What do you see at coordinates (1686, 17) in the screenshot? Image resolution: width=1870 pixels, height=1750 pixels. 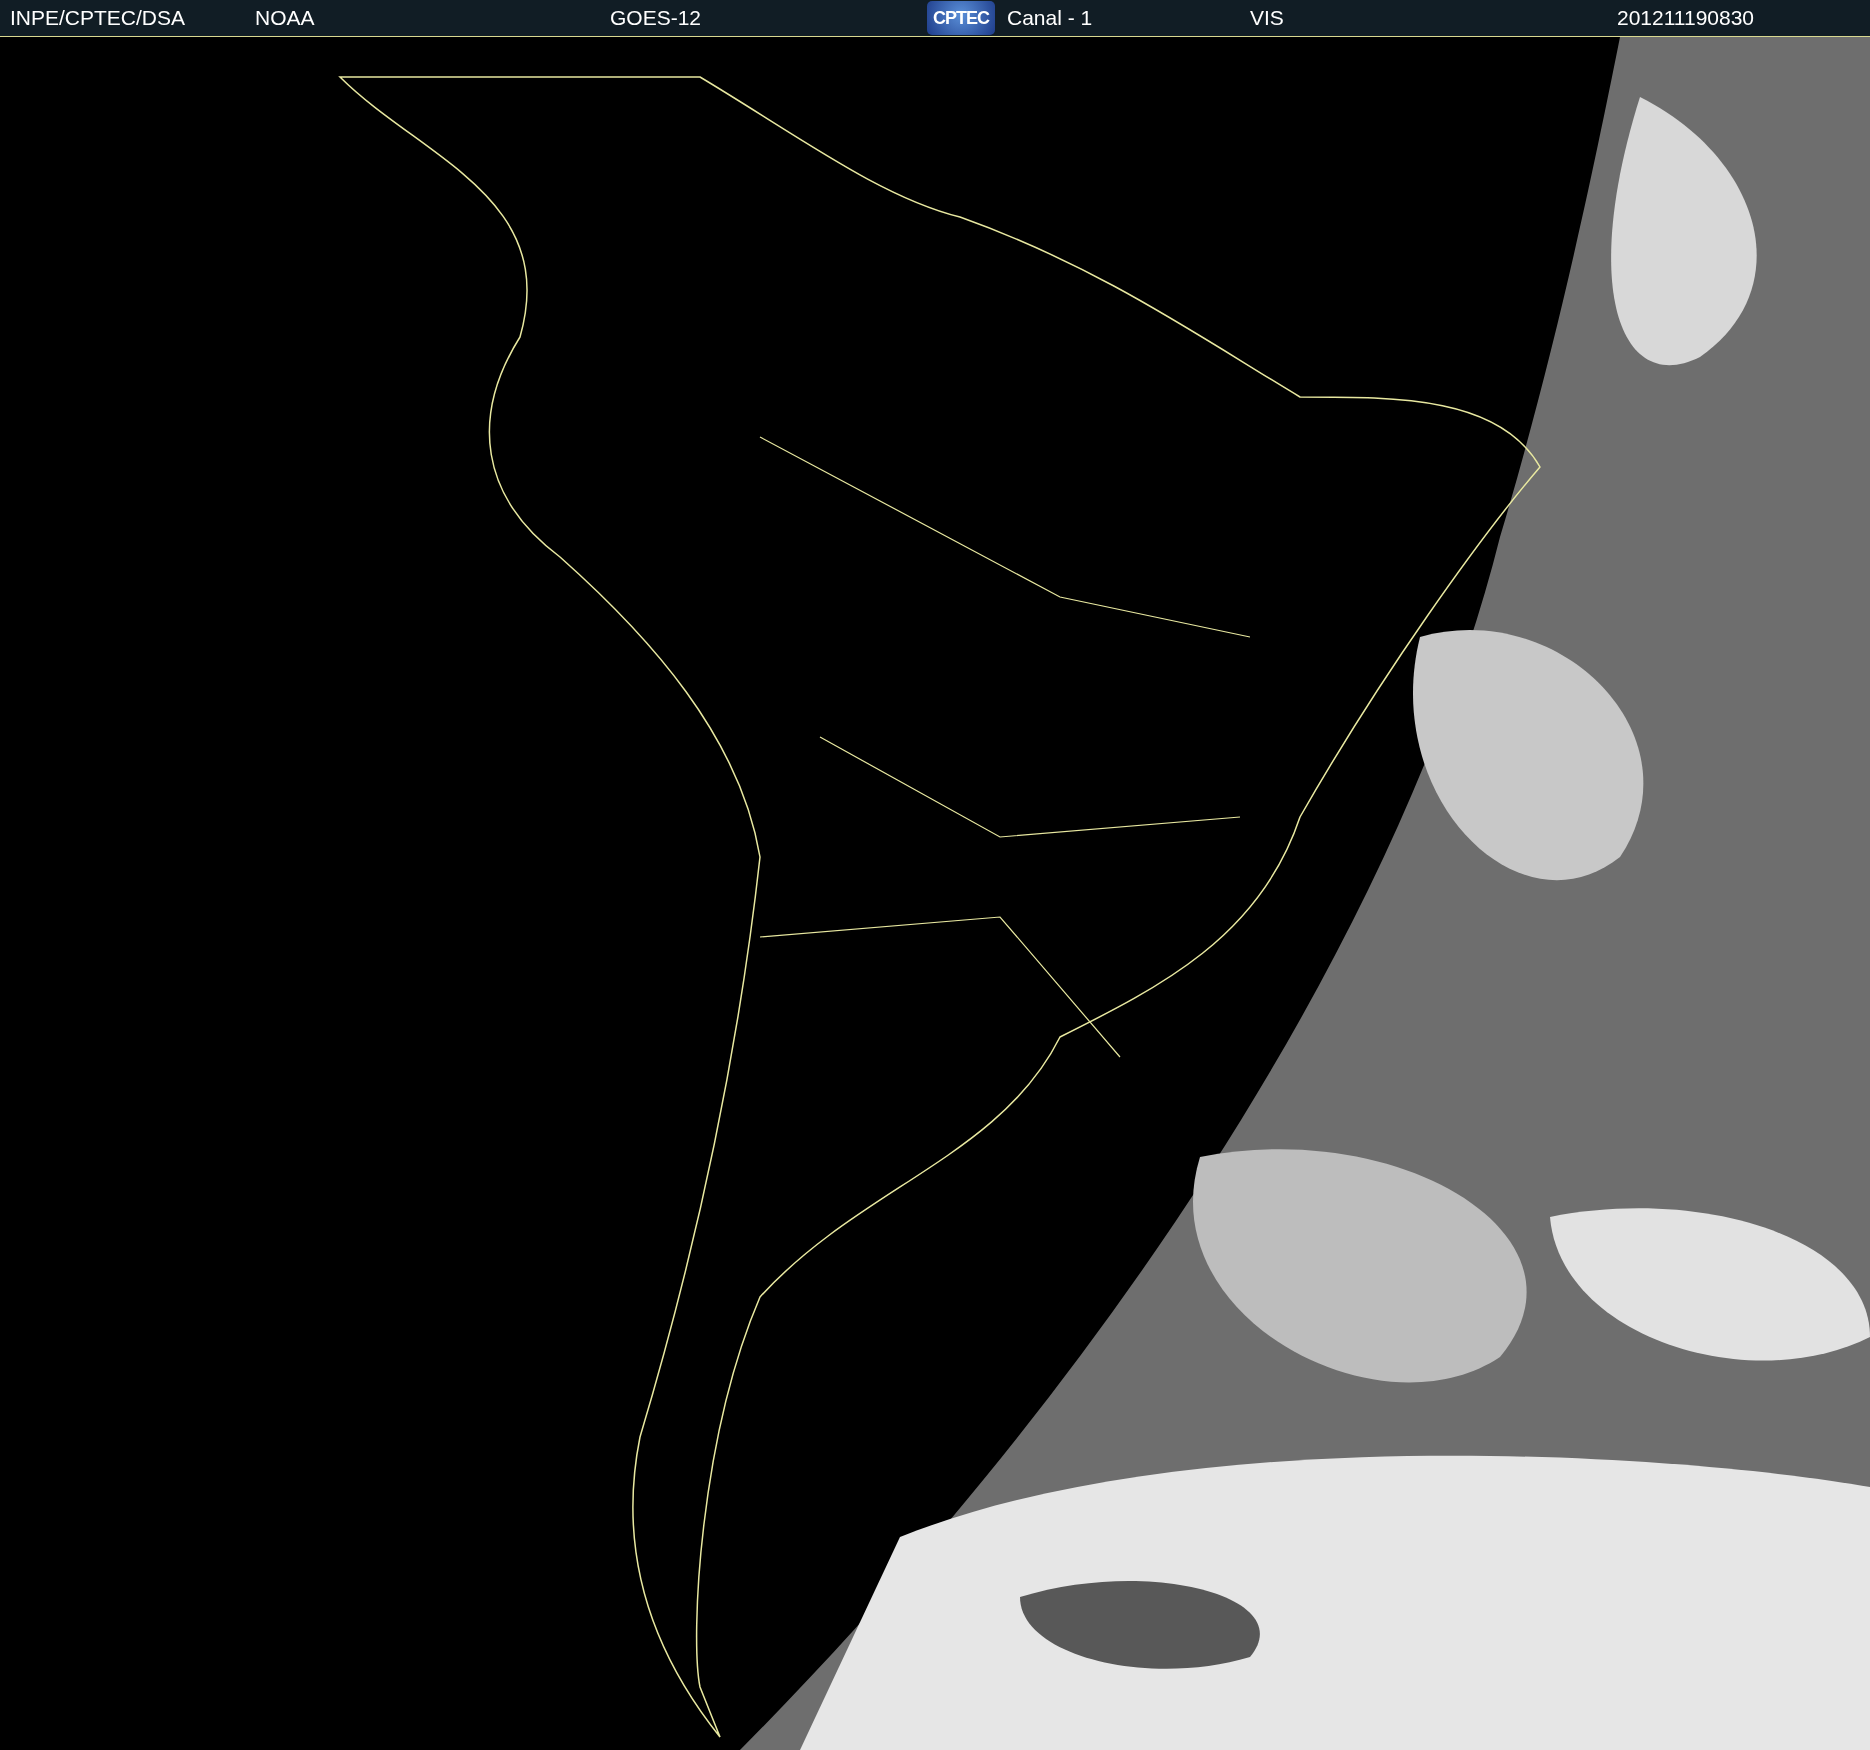 I see `header-label: 201211190830` at bounding box center [1686, 17].